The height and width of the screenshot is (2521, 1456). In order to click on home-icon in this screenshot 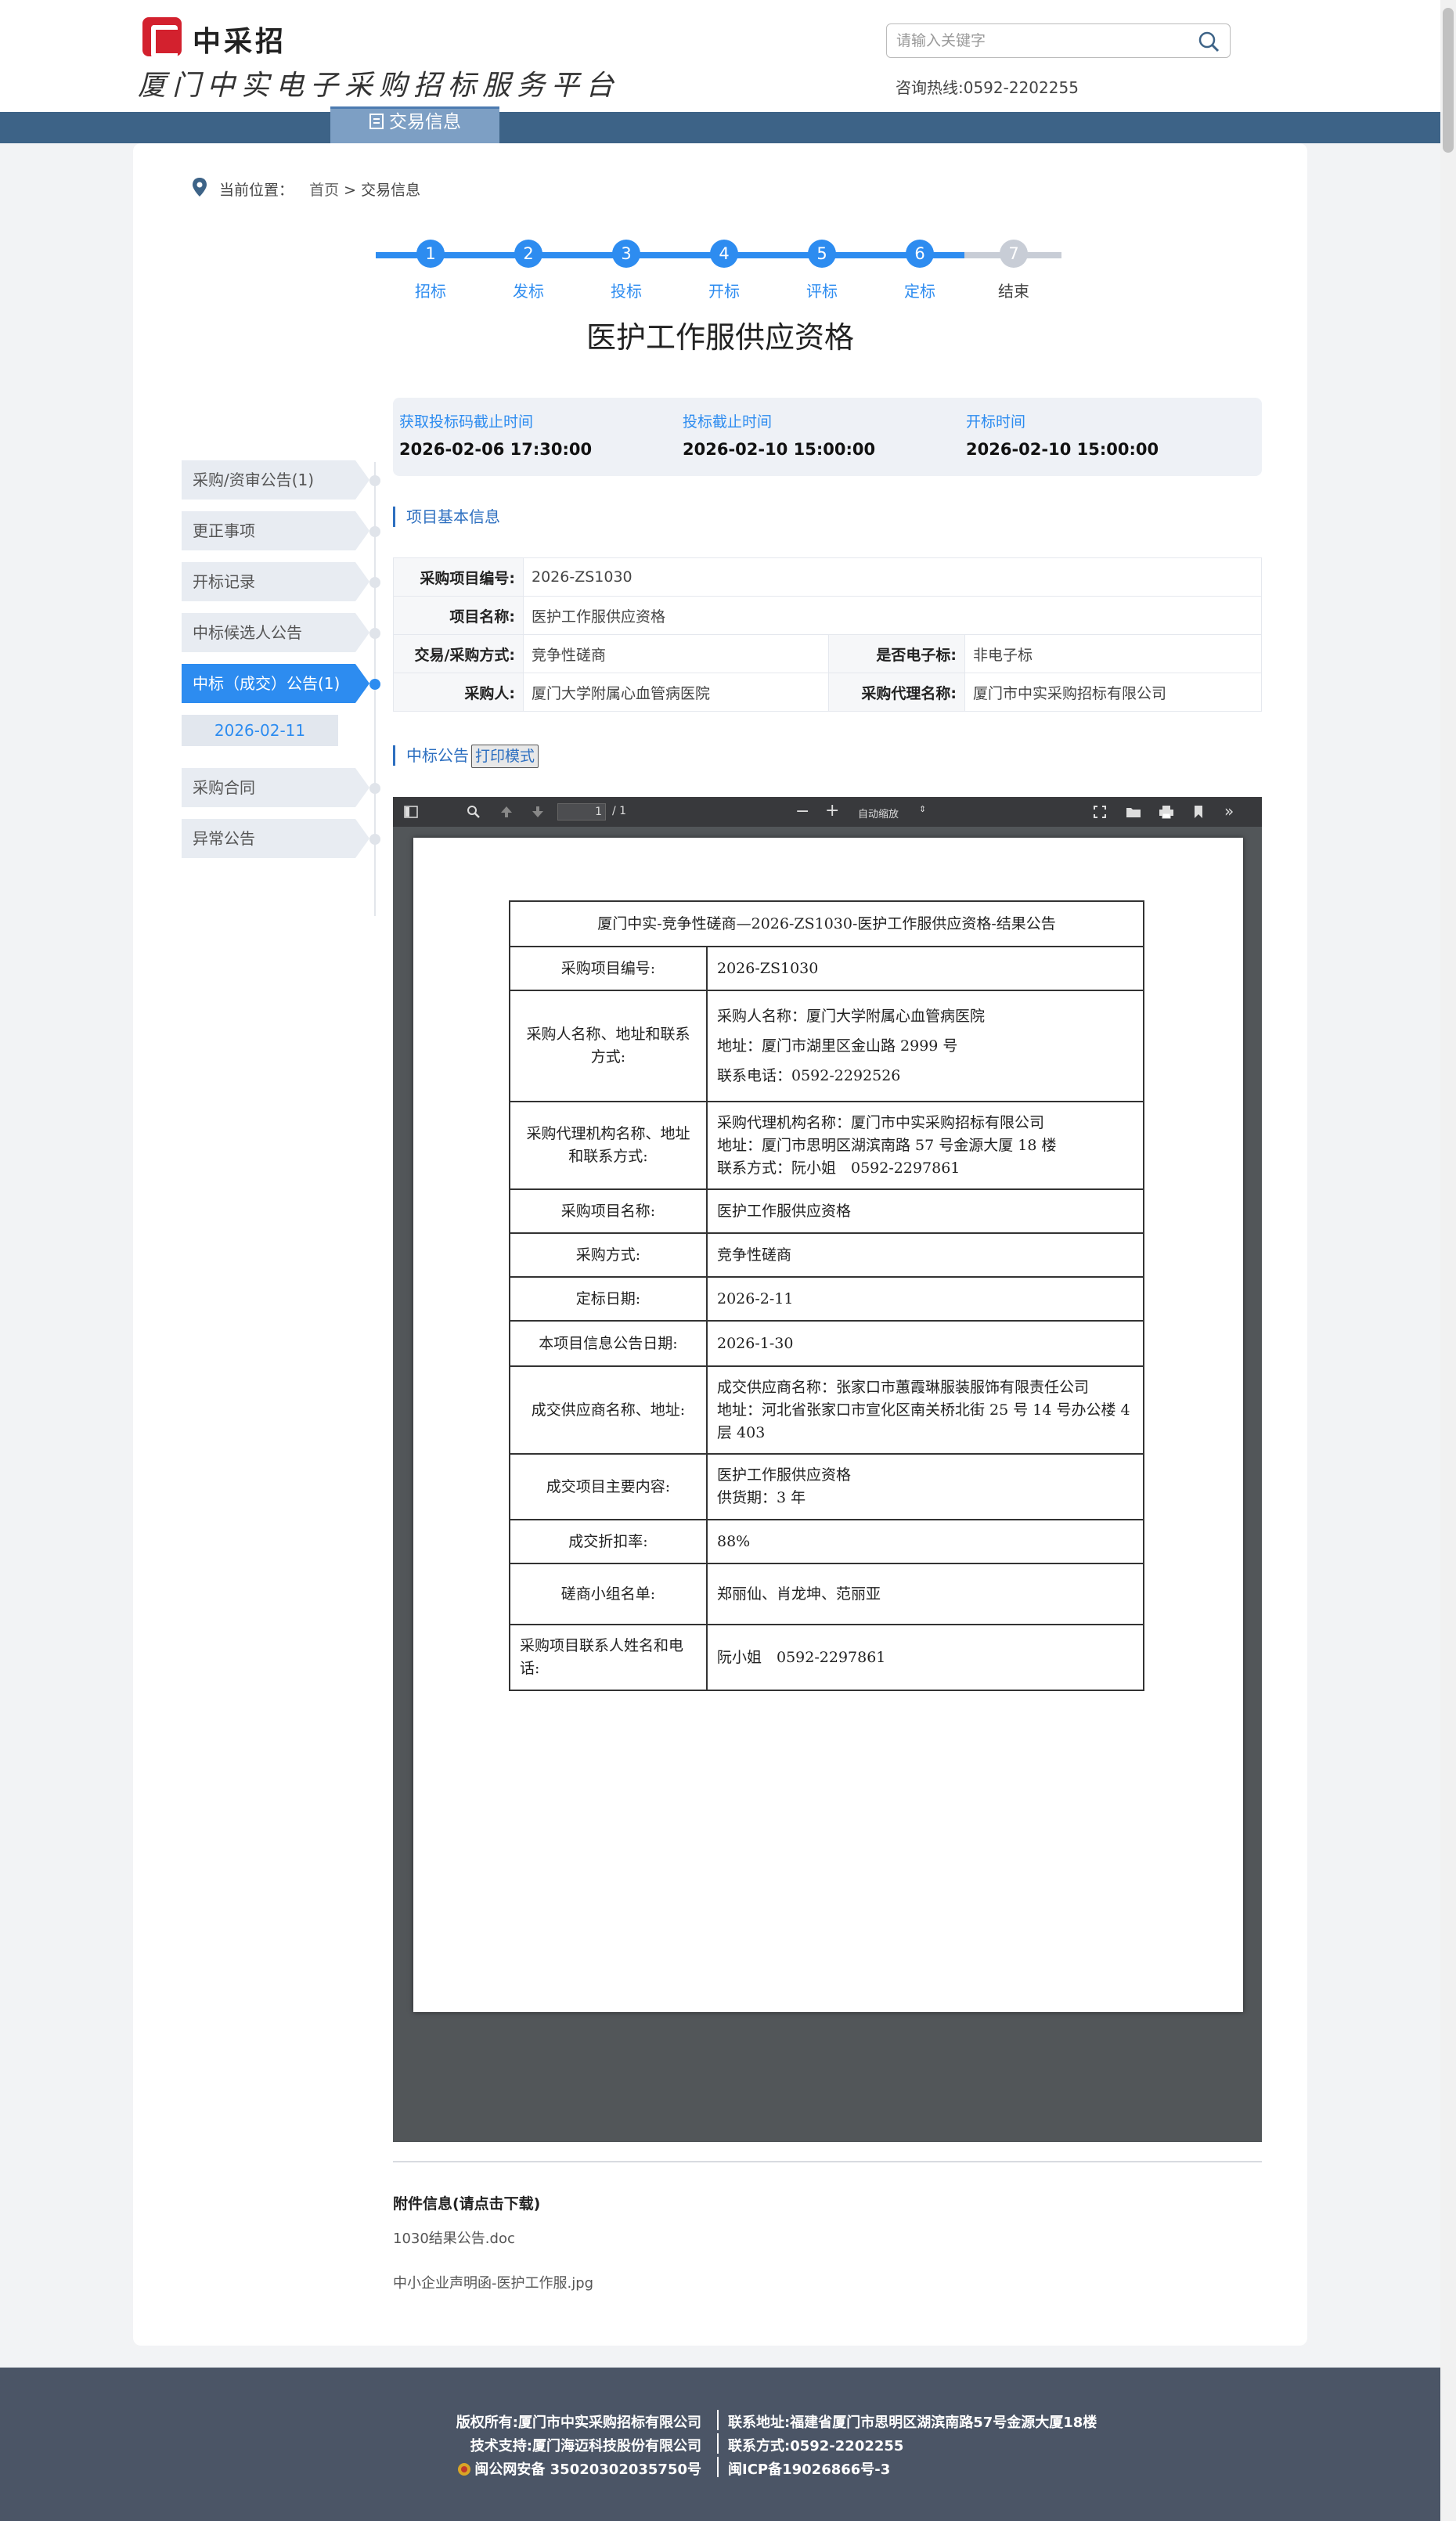, I will do `click(226, 16)`.